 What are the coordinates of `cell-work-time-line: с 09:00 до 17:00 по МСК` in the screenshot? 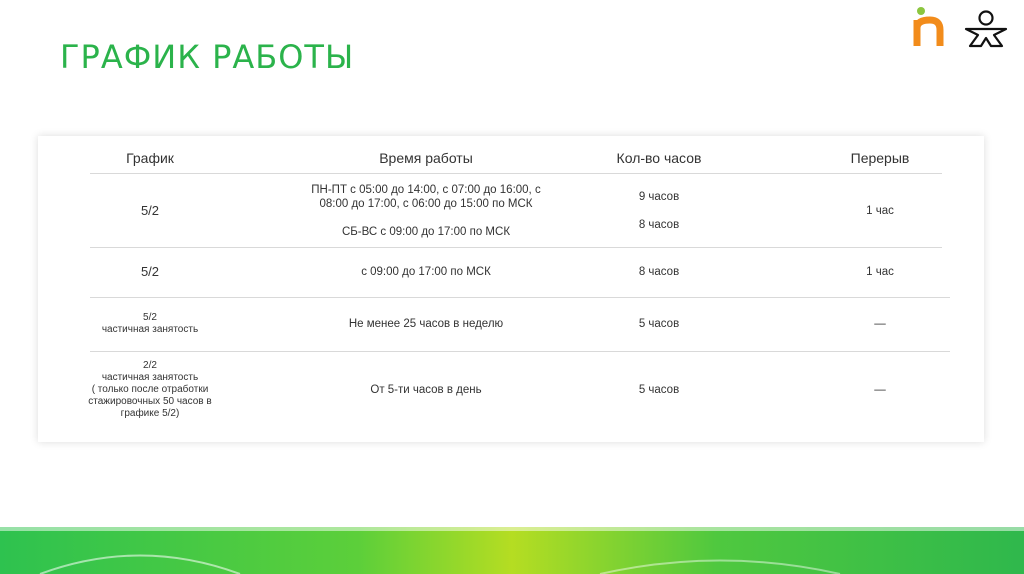 It's located at (426, 272).